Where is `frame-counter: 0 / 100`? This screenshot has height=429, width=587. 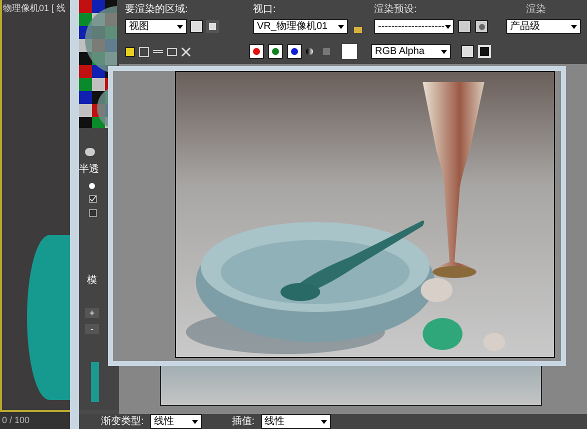 frame-counter: 0 / 100 is located at coordinates (15, 420).